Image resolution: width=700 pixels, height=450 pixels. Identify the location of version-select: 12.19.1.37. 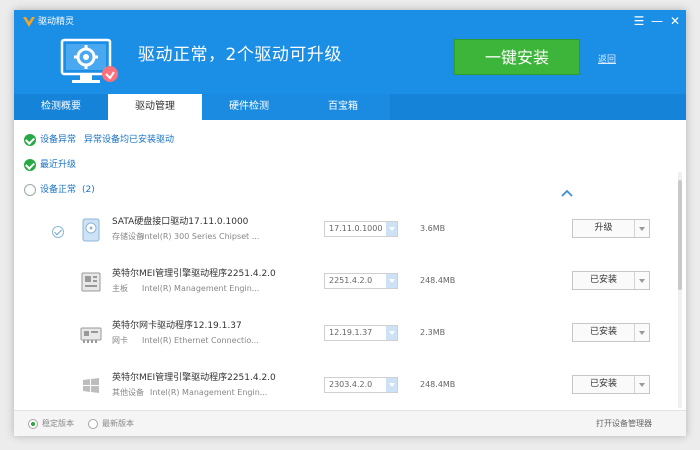
(361, 333).